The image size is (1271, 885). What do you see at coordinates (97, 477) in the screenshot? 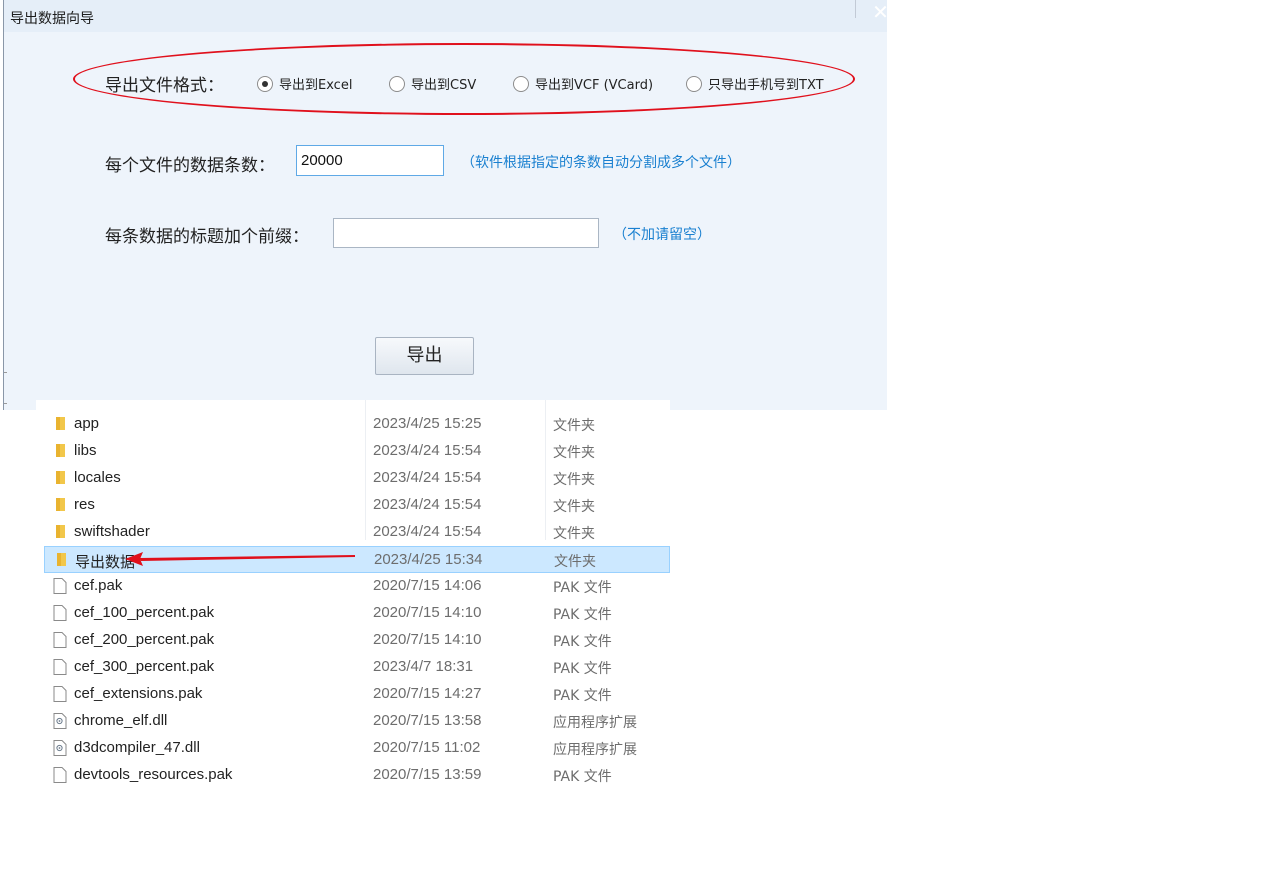
I see `file-name: locales` at bounding box center [97, 477].